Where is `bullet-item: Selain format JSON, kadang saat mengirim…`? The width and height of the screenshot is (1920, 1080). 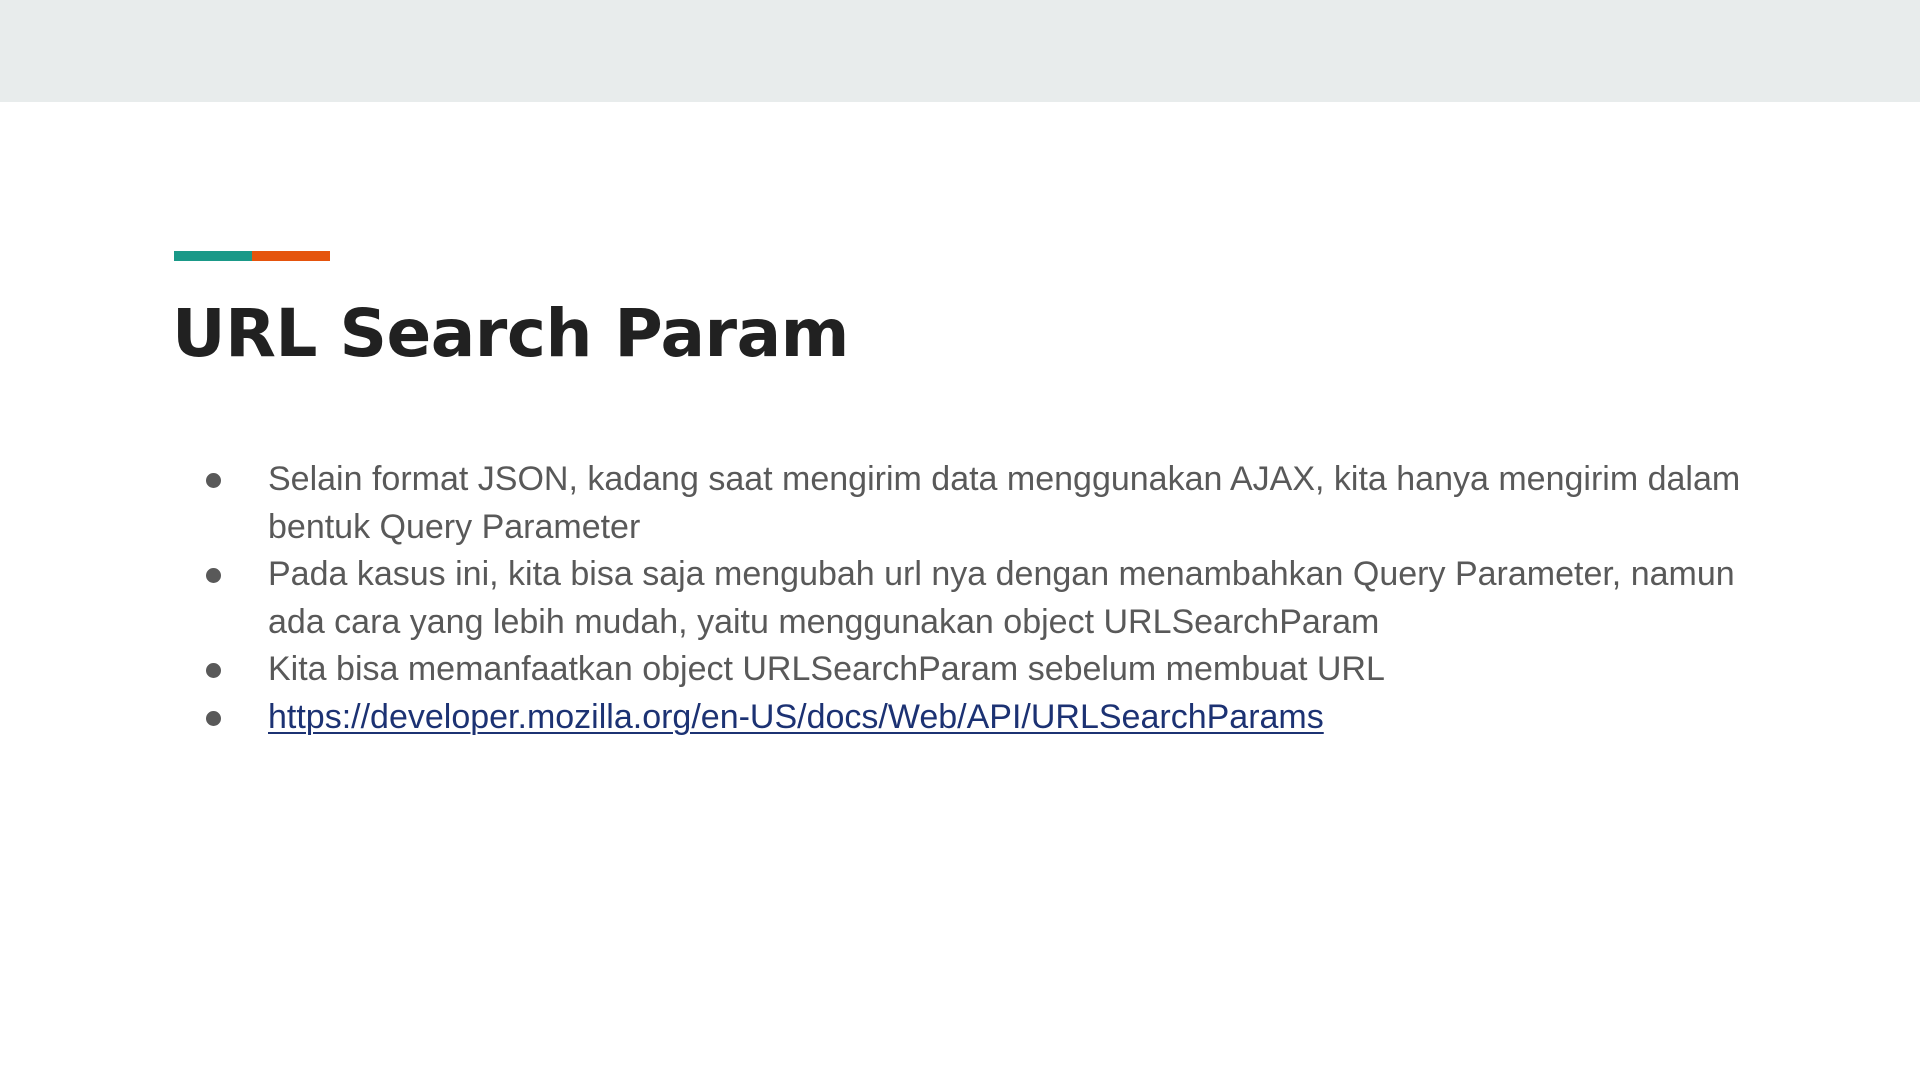 bullet-item: Selain format JSON, kadang saat mengirim… is located at coordinates (980, 503).